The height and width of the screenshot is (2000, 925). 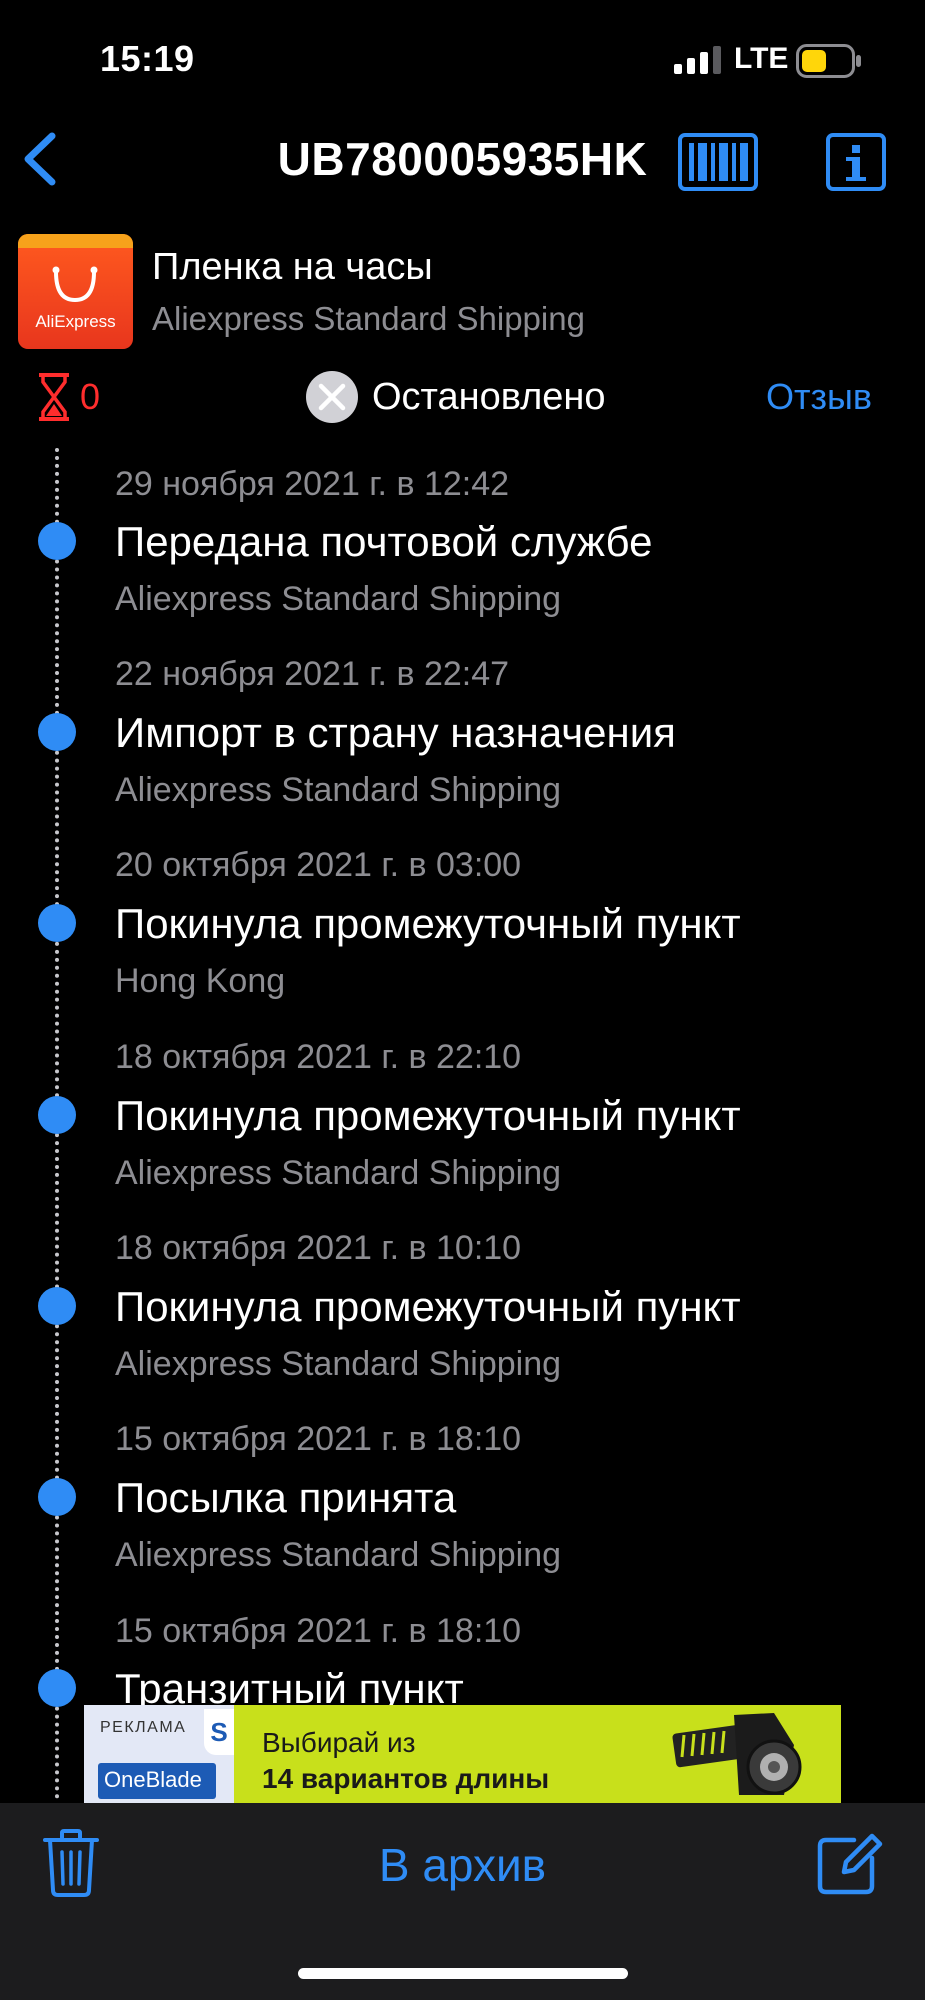 I want to click on info-icon, so click(x=856, y=162).